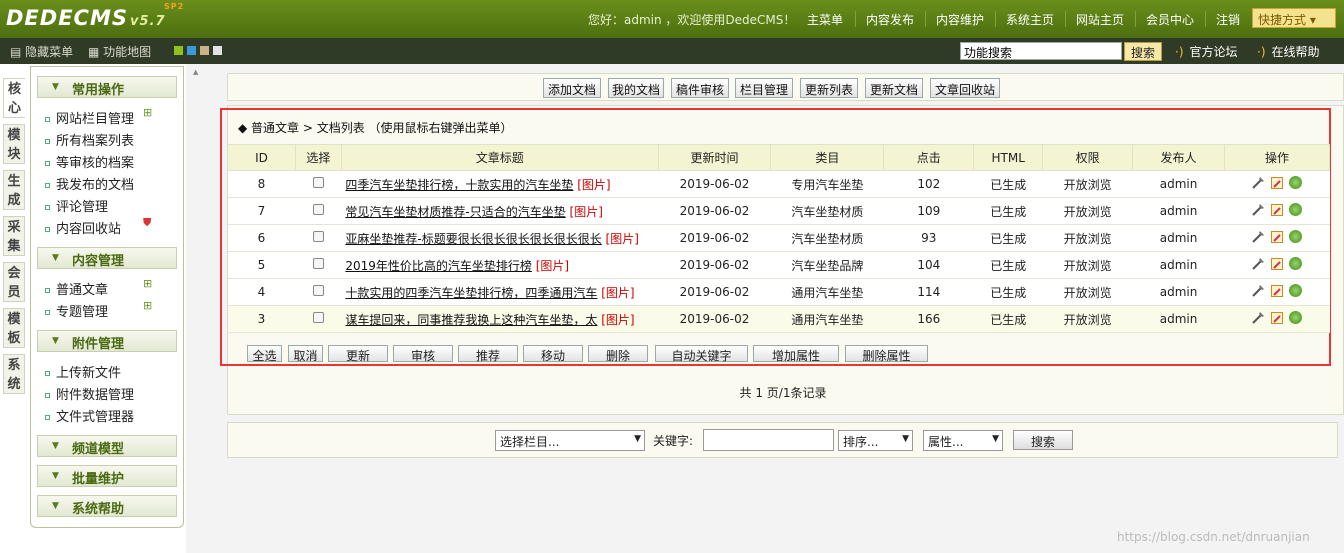  What do you see at coordinates (471, 320) in the screenshot?
I see `article-title-link: 谋车提回来，同事推荐我换上这种汽车坐垫，太` at bounding box center [471, 320].